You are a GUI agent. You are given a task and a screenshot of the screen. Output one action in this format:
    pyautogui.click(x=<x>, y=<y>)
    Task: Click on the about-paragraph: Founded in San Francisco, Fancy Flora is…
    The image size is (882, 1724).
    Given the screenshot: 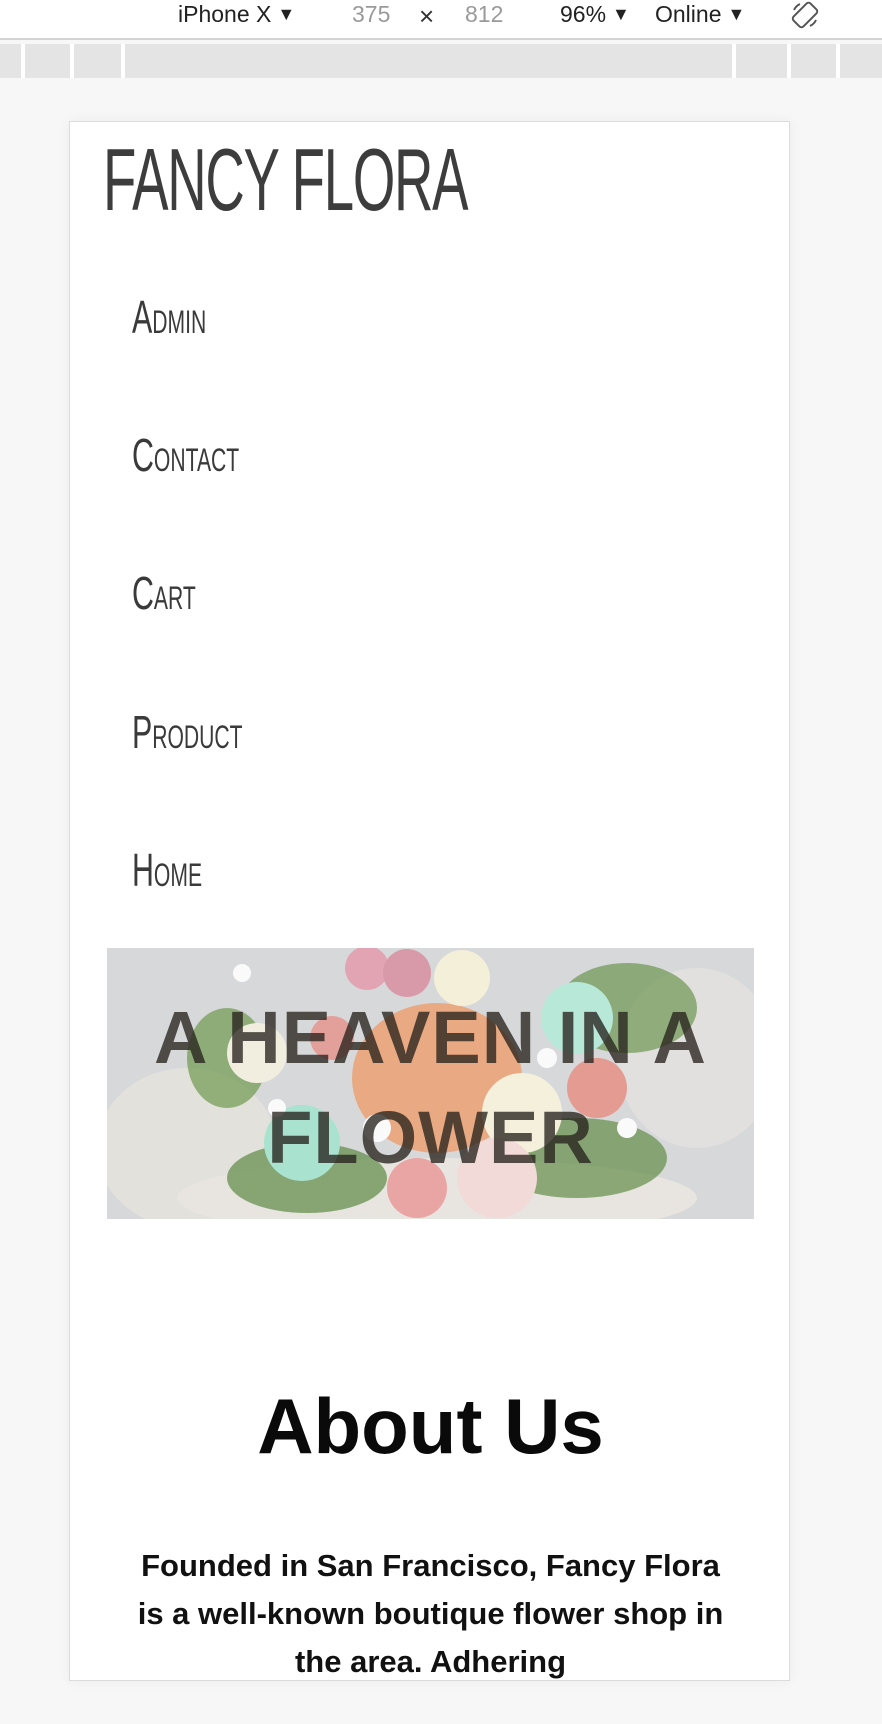 What is the action you would take?
    pyautogui.click(x=430, y=1613)
    